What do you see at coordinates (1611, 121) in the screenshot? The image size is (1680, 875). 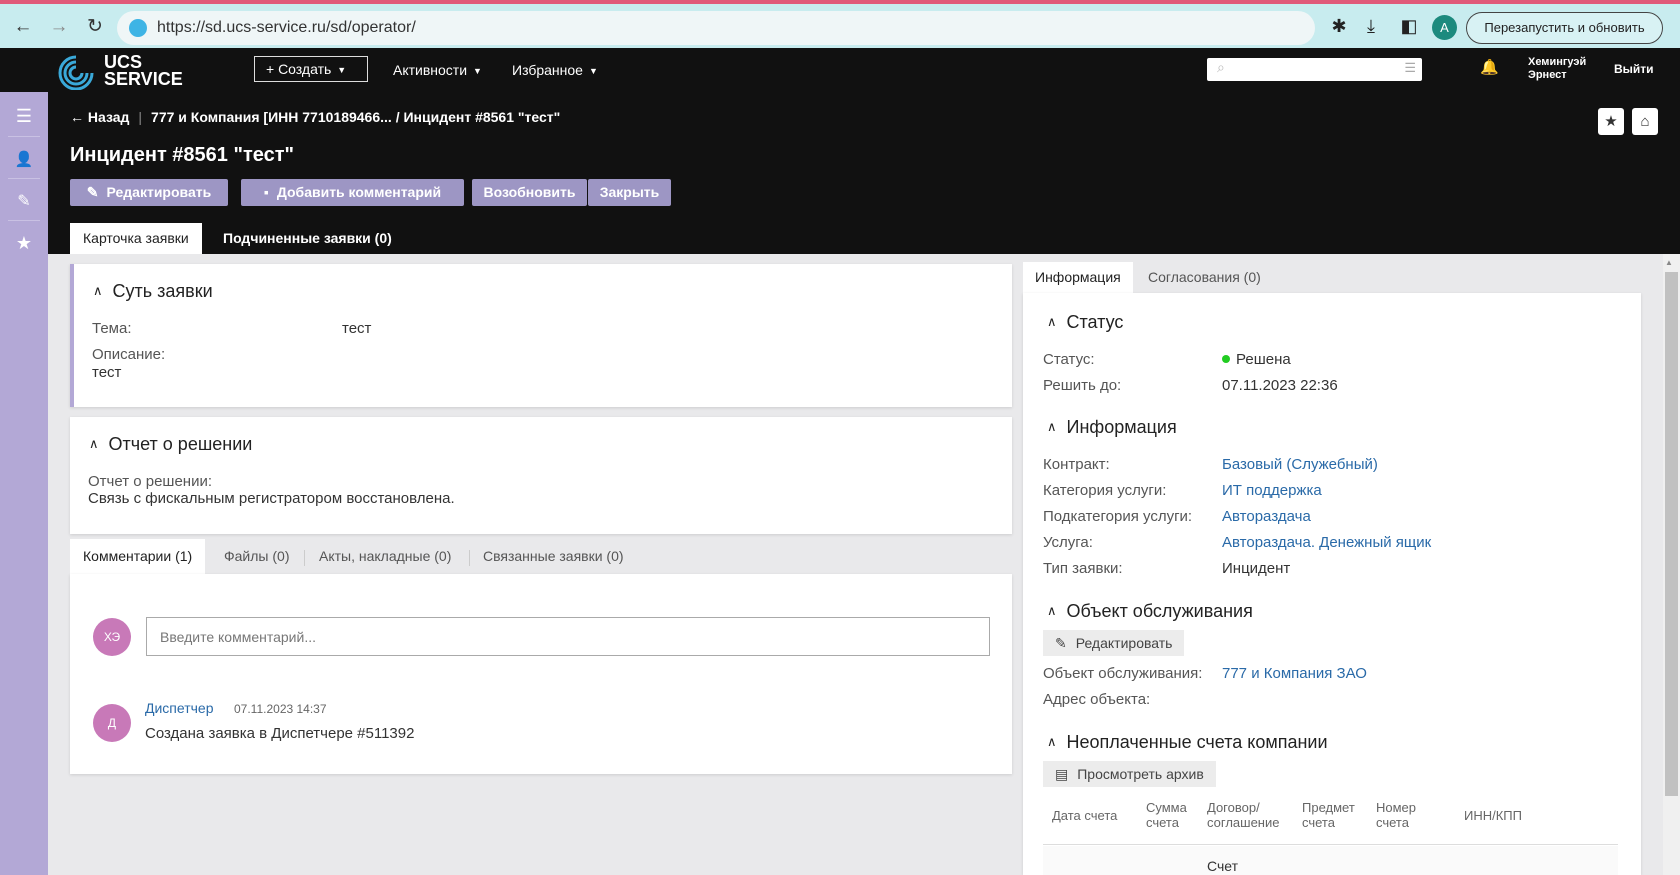 I see `favorite-star-button: ★` at bounding box center [1611, 121].